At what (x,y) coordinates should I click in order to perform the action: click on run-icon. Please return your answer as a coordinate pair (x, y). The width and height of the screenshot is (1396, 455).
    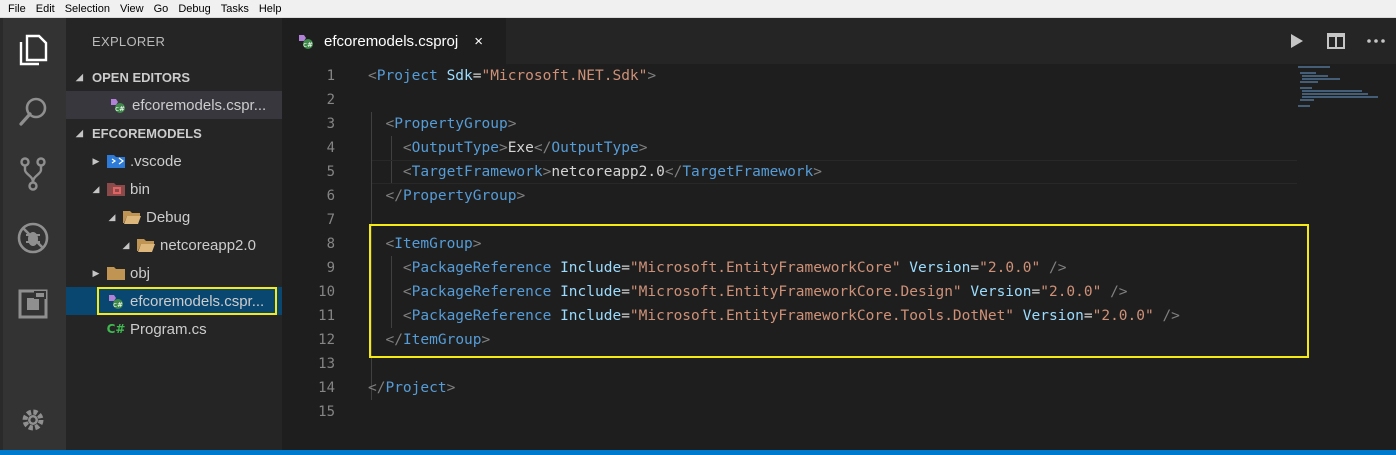
    Looking at the image, I should click on (1296, 41).